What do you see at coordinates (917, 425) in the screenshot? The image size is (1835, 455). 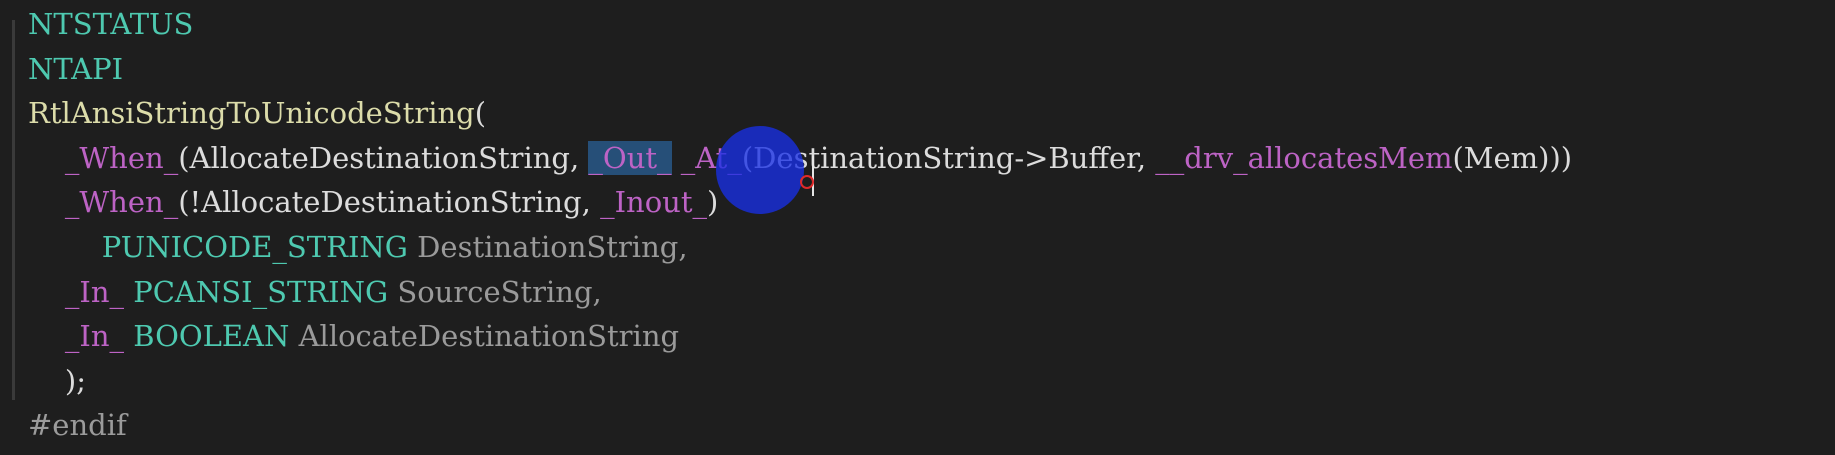 I see `code-line: #endif` at bounding box center [917, 425].